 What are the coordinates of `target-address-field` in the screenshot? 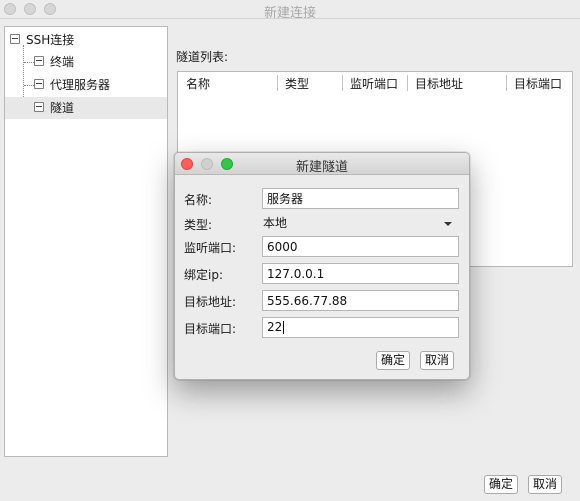 It's located at (360, 300).